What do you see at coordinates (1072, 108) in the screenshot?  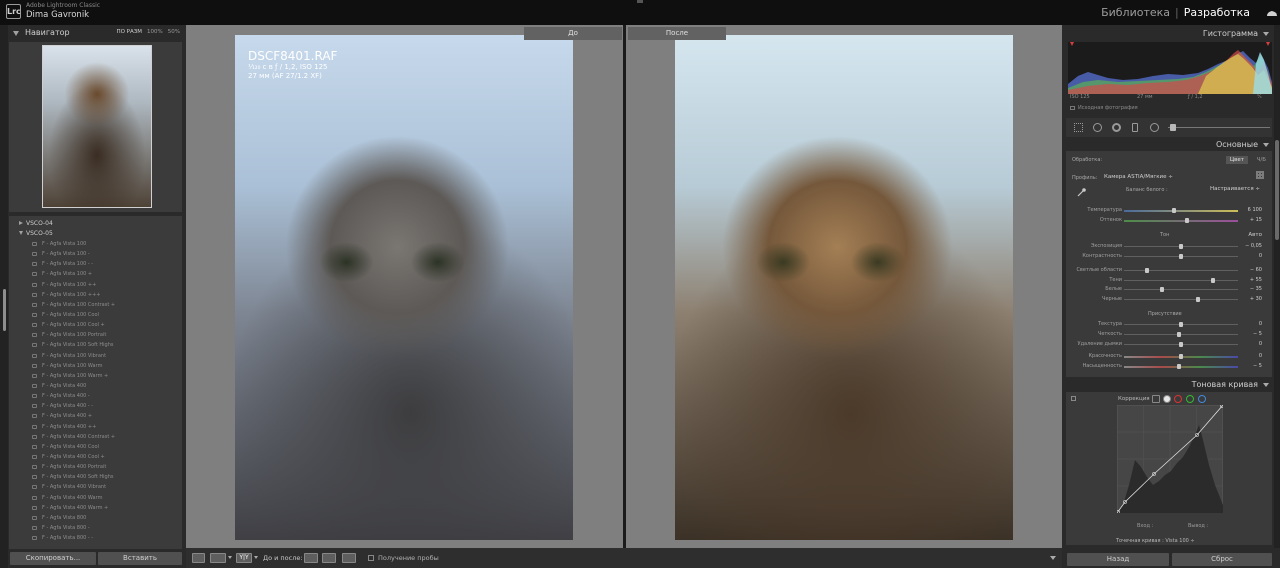 I see `original-photo-checkbox` at bounding box center [1072, 108].